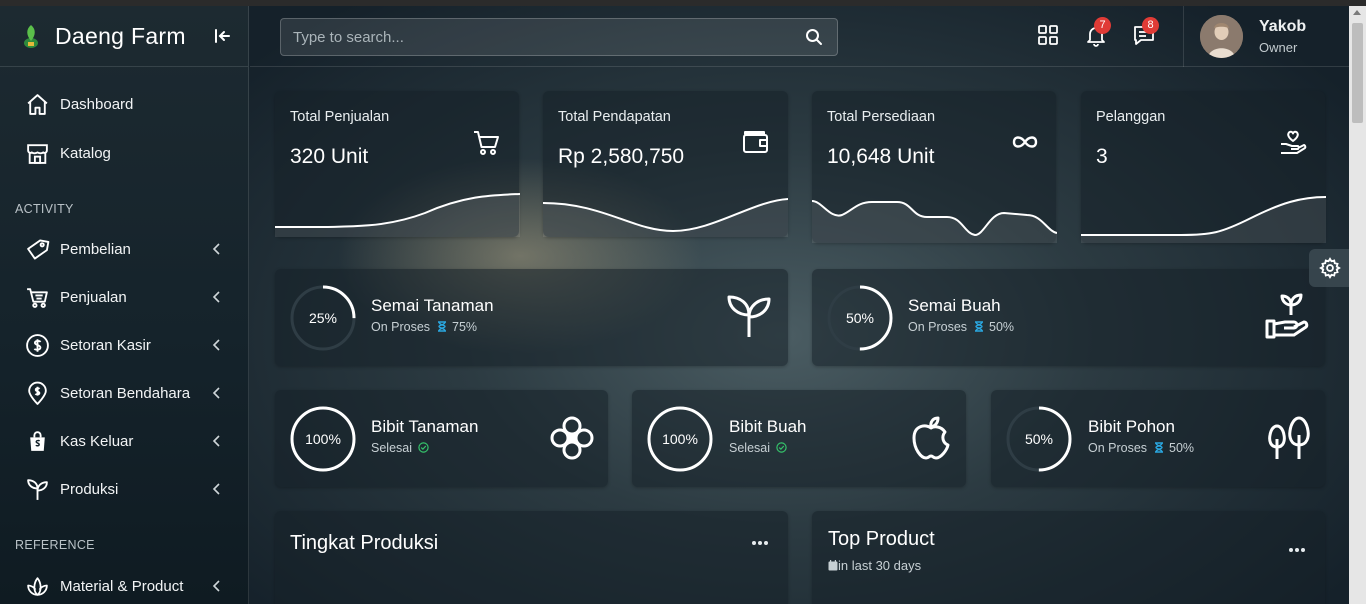  Describe the element at coordinates (1329, 268) in the screenshot. I see `theme-settings-button` at that location.